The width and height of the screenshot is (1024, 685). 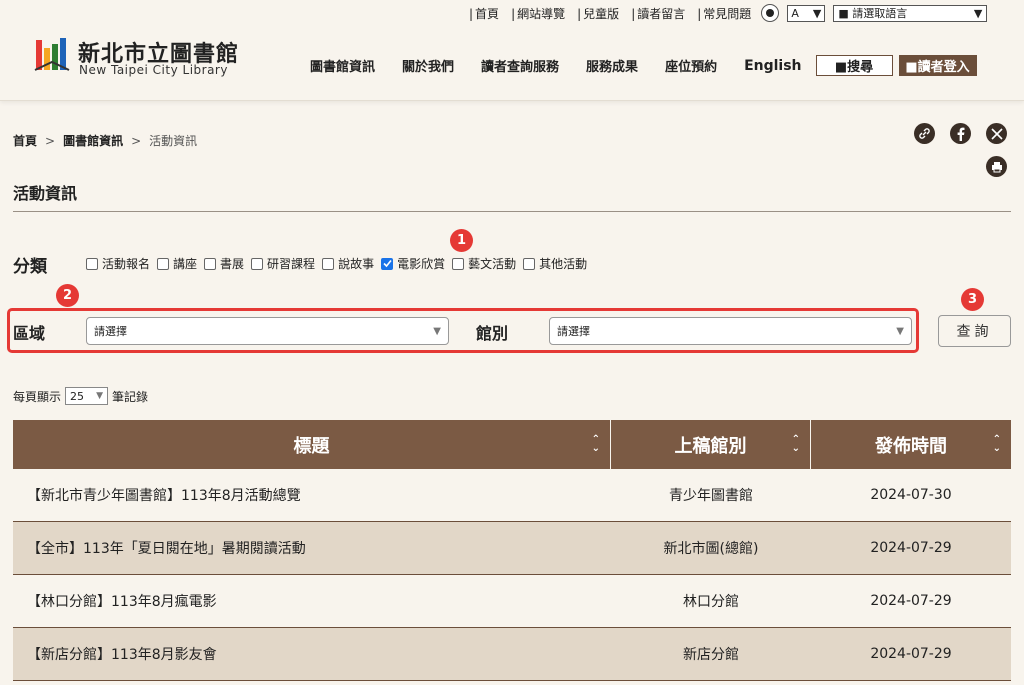 I want to click on column-header-label: 上稿館別, so click(x=710, y=446).